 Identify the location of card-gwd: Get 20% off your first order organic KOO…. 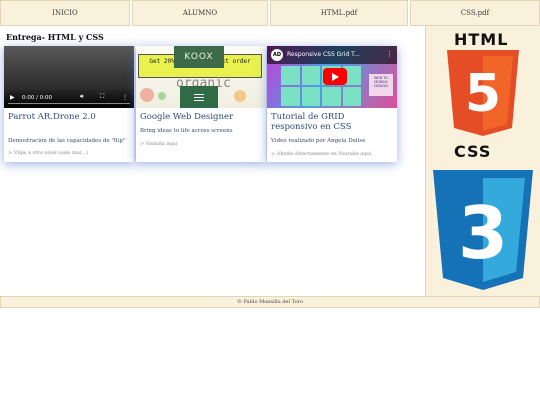
(201, 104).